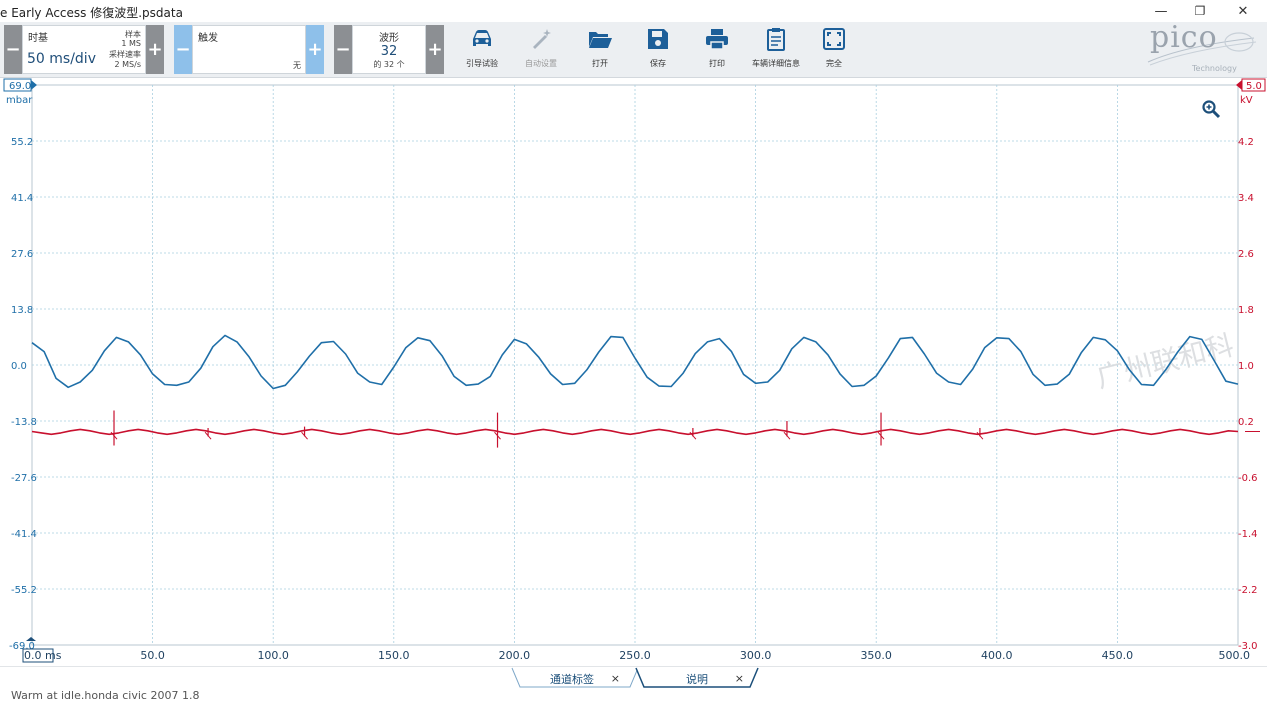 The height and width of the screenshot is (707, 1267). Describe the element at coordinates (615, 678) in the screenshot. I see `tab-channel-labels-close-icon: ×` at that location.